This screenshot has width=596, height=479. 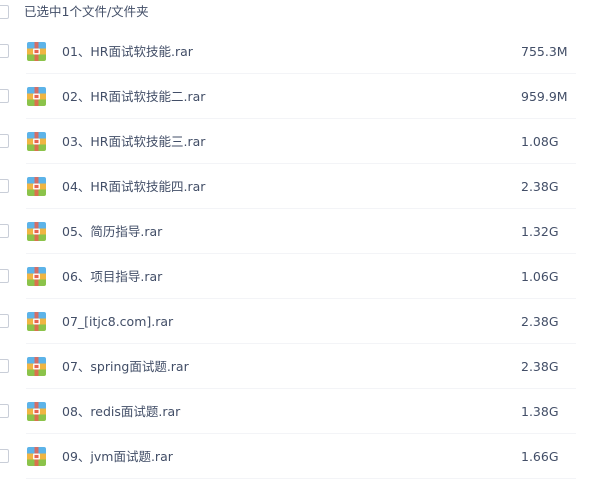 I want to click on file-row: 01、HR面试软技能.rar 755.3M, so click(x=298, y=51).